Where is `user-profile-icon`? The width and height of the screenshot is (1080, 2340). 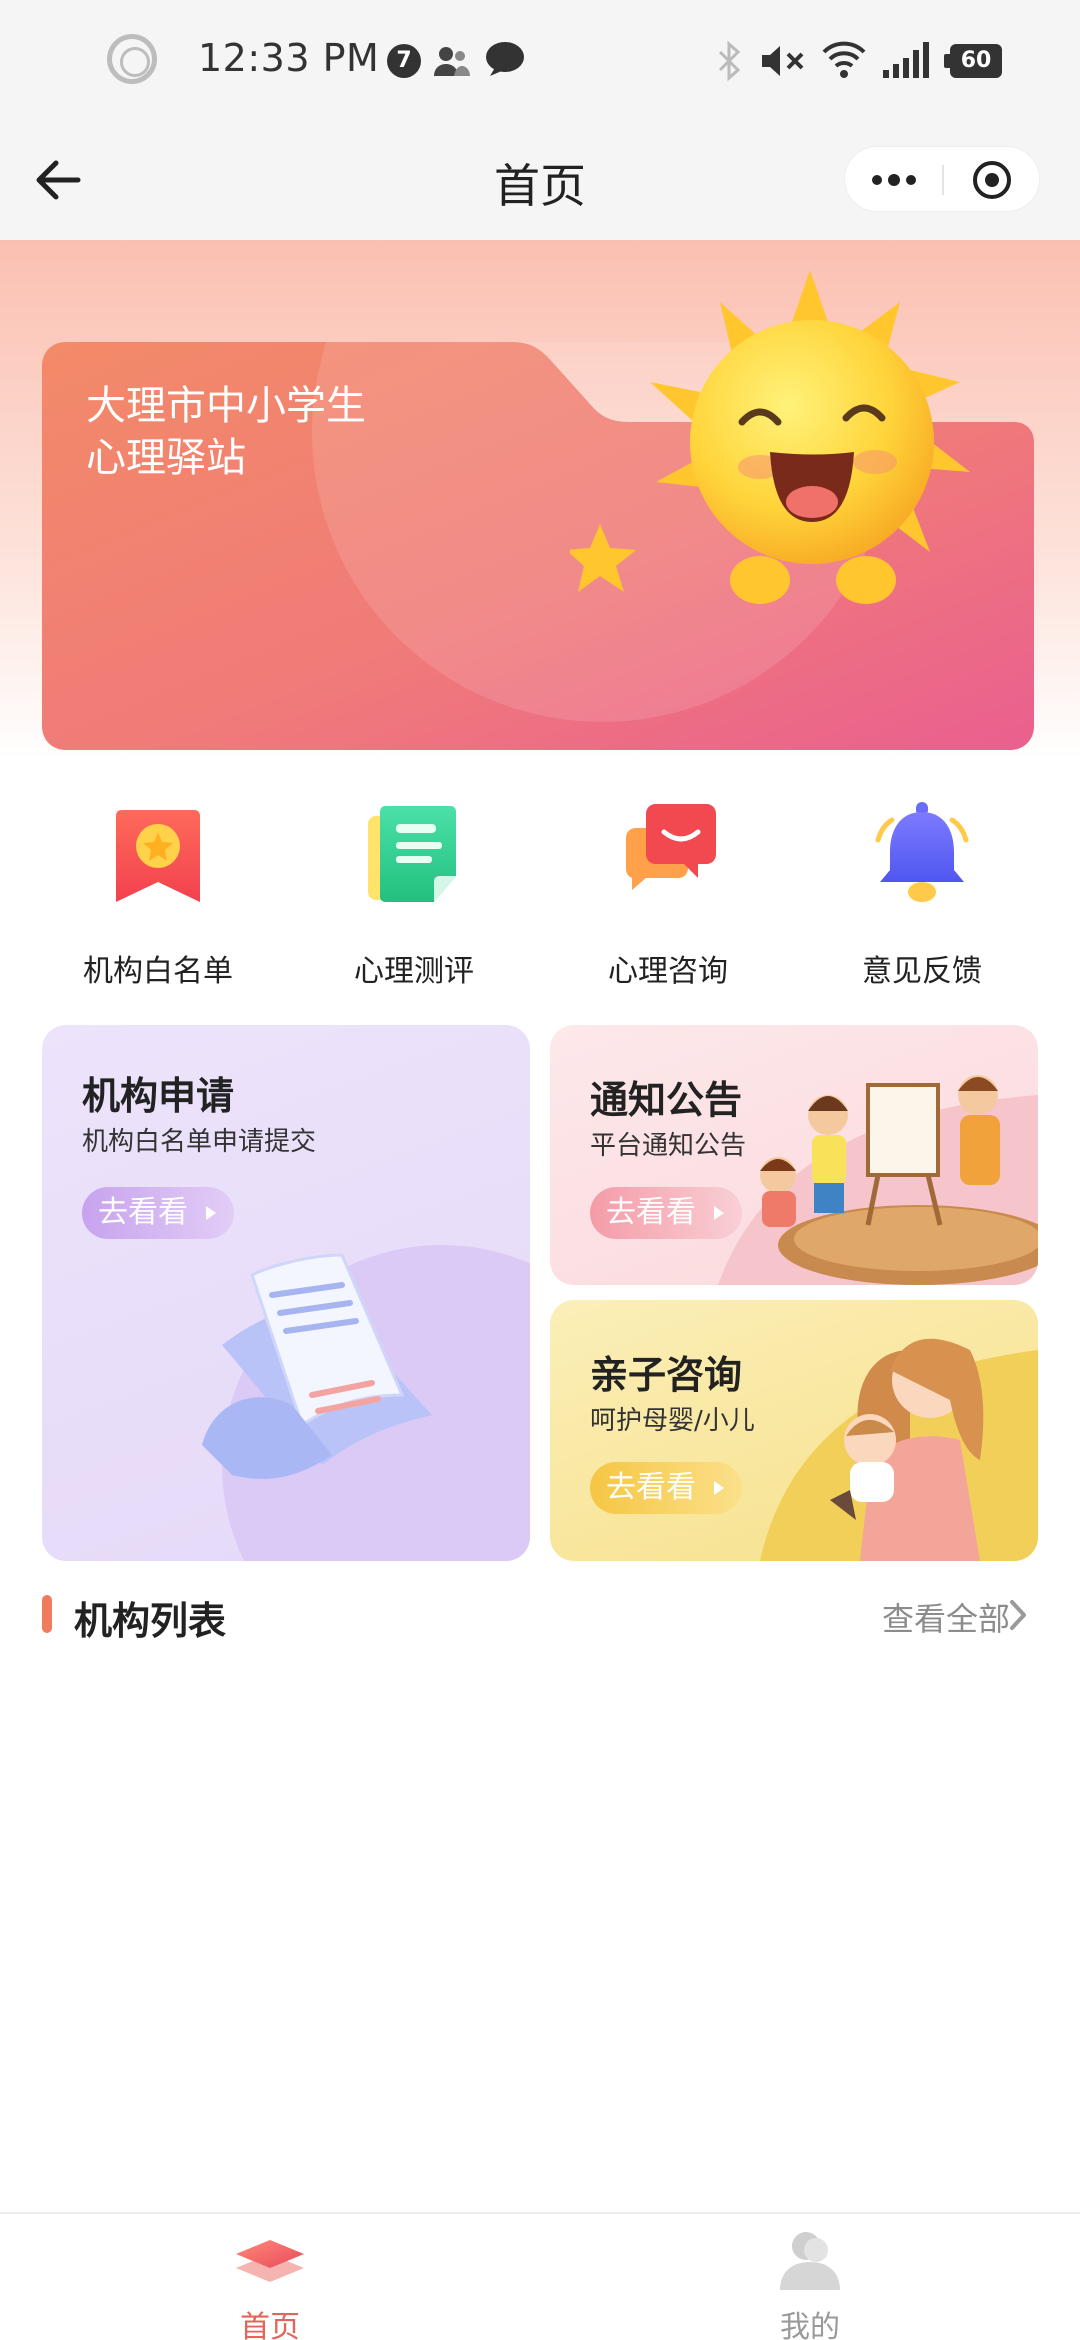 user-profile-icon is located at coordinates (810, 2261).